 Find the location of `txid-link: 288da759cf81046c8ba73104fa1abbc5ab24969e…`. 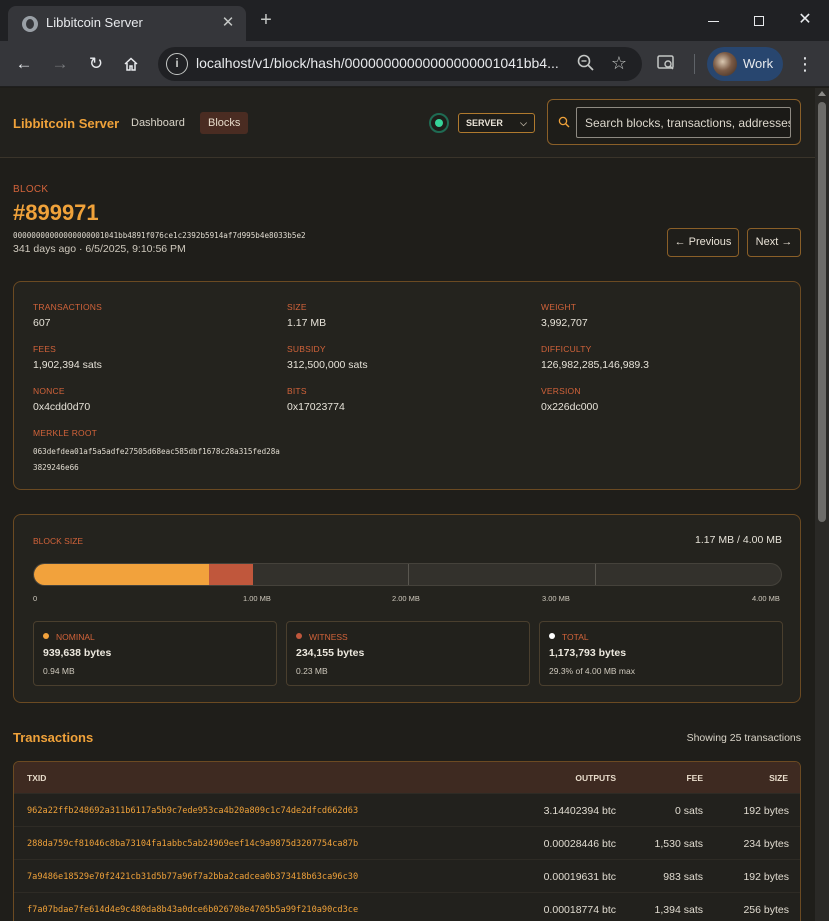

txid-link: 288da759cf81046c8ba73104fa1abbc5ab24969e… is located at coordinates (192, 844).